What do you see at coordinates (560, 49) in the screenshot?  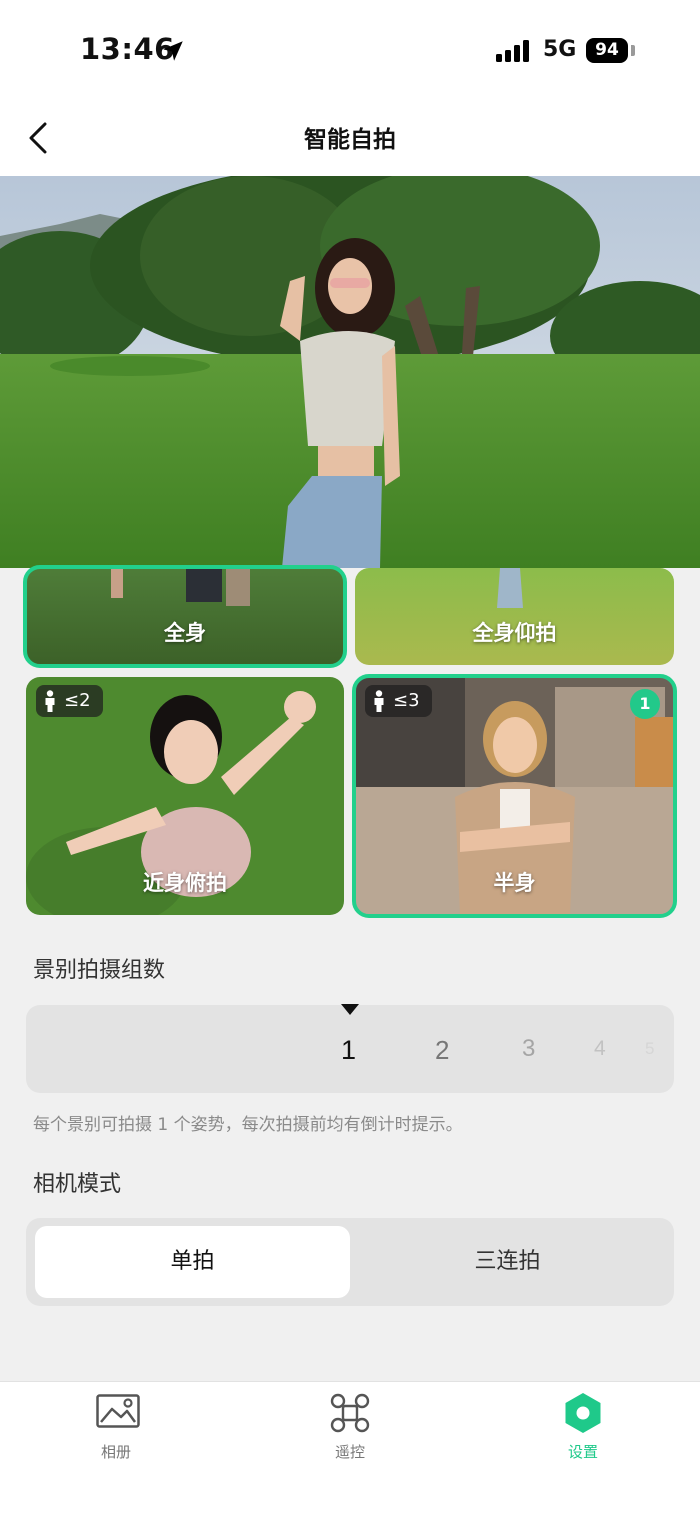 I see `network-type: 5G` at bounding box center [560, 49].